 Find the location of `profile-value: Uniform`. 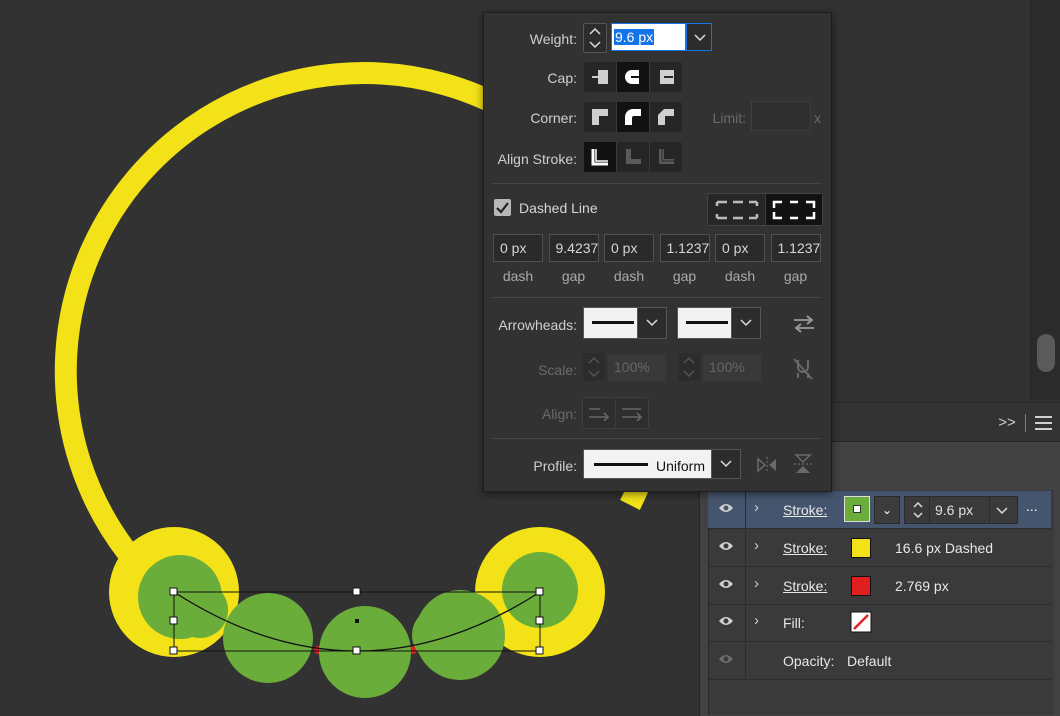

profile-value: Uniform is located at coordinates (681, 466).